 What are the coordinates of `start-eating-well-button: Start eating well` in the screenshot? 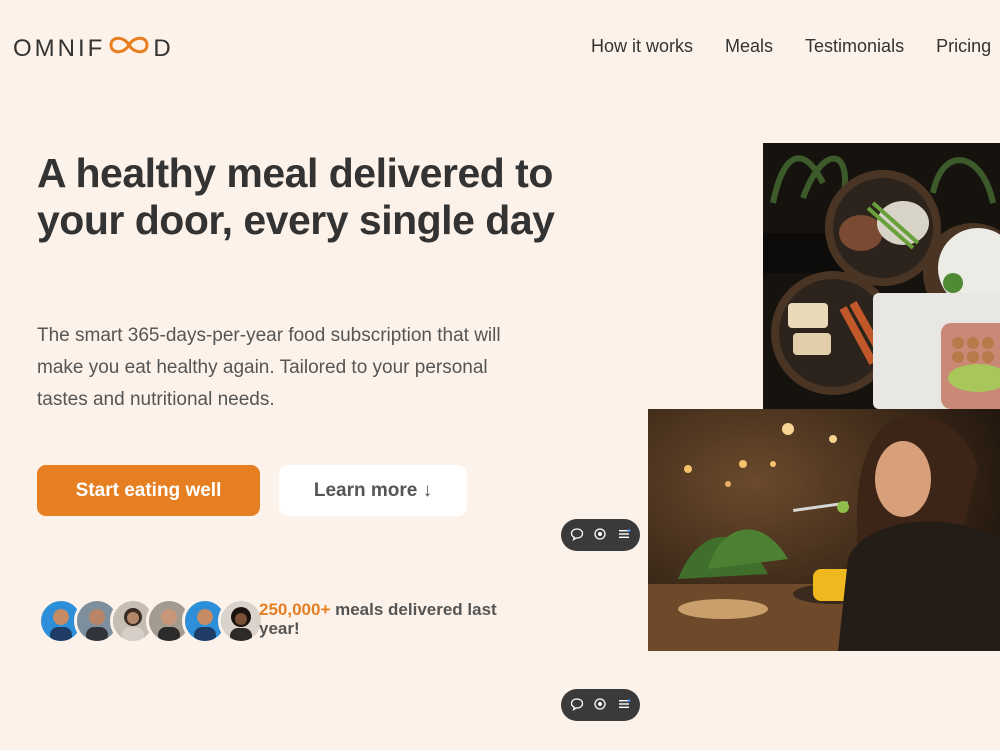 It's located at (148, 490).